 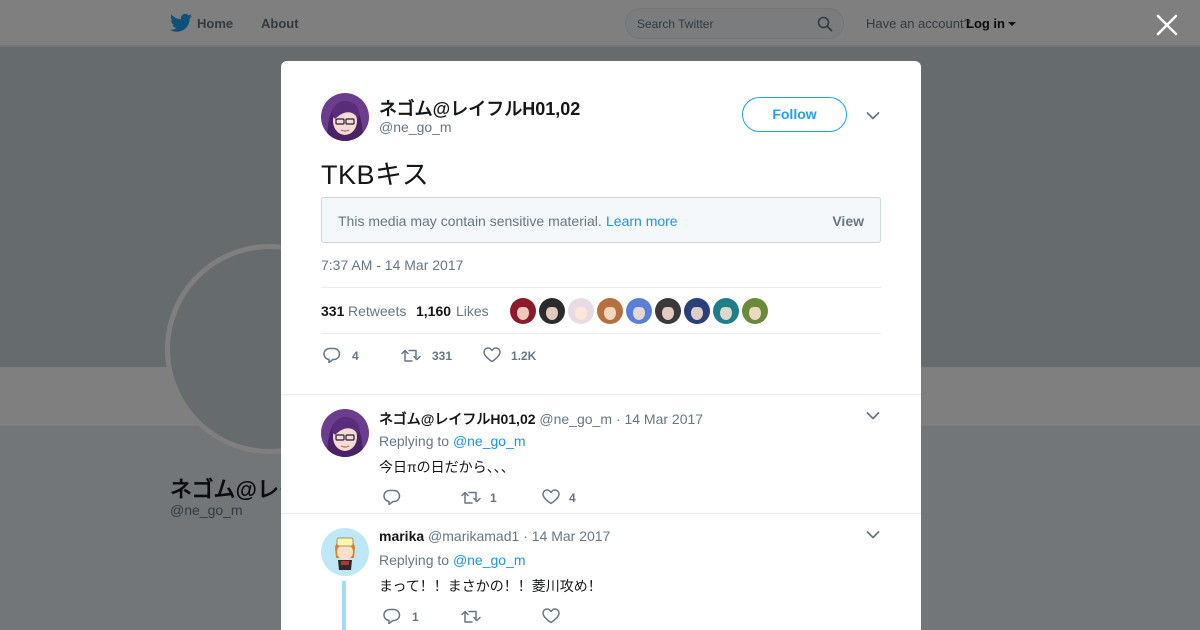 What do you see at coordinates (473, 536) in the screenshot?
I see `reply-author-handle: @marikamad1` at bounding box center [473, 536].